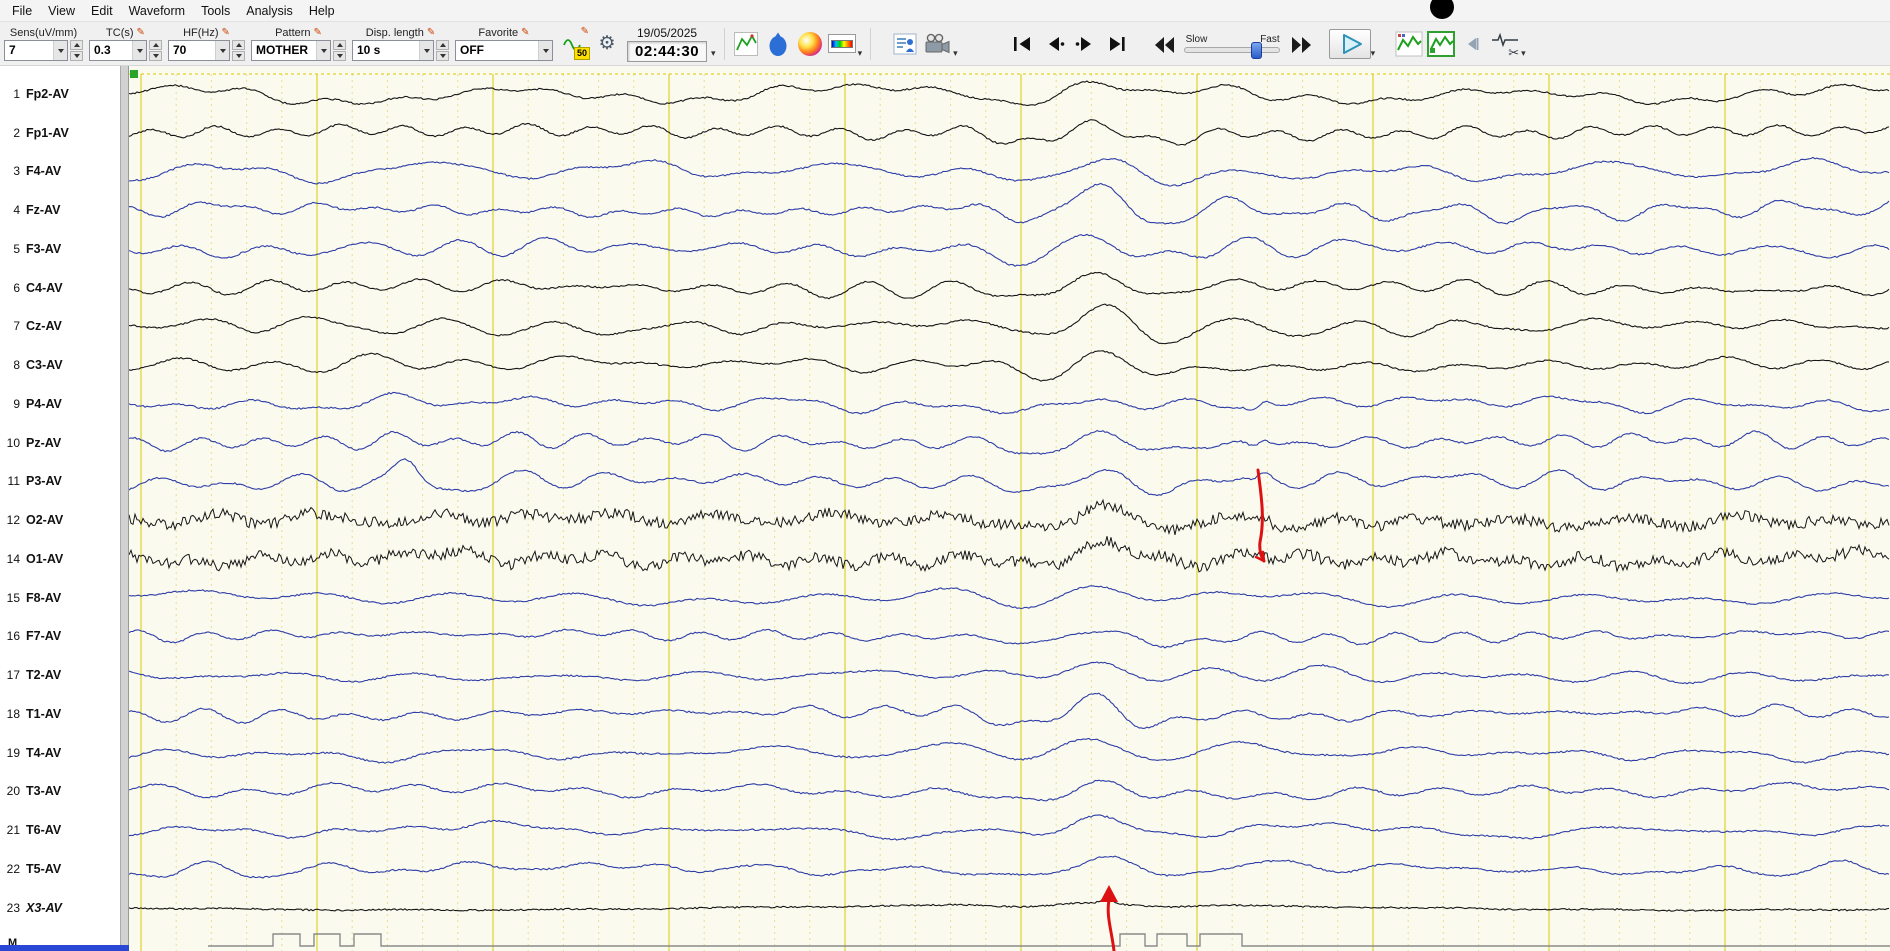 The height and width of the screenshot is (951, 1890). Describe the element at coordinates (76, 45) in the screenshot. I see `sens-spin-up` at that location.